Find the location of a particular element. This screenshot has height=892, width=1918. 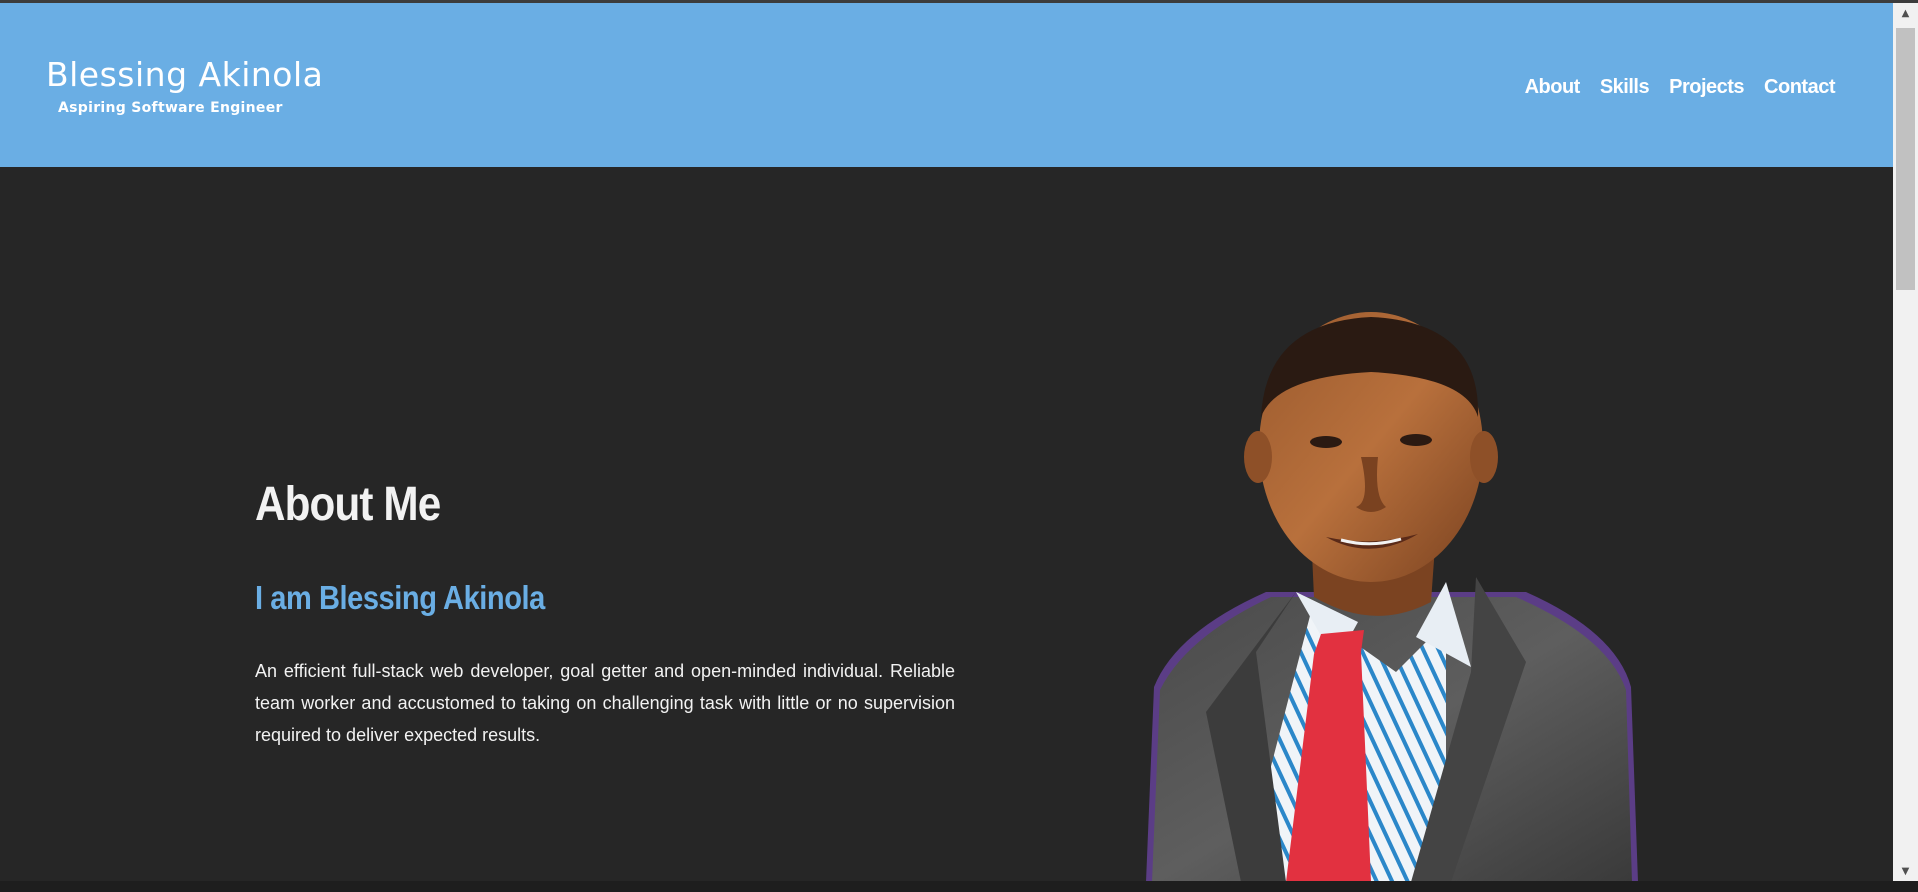

nav-link-skills: Skills is located at coordinates (1625, 87).